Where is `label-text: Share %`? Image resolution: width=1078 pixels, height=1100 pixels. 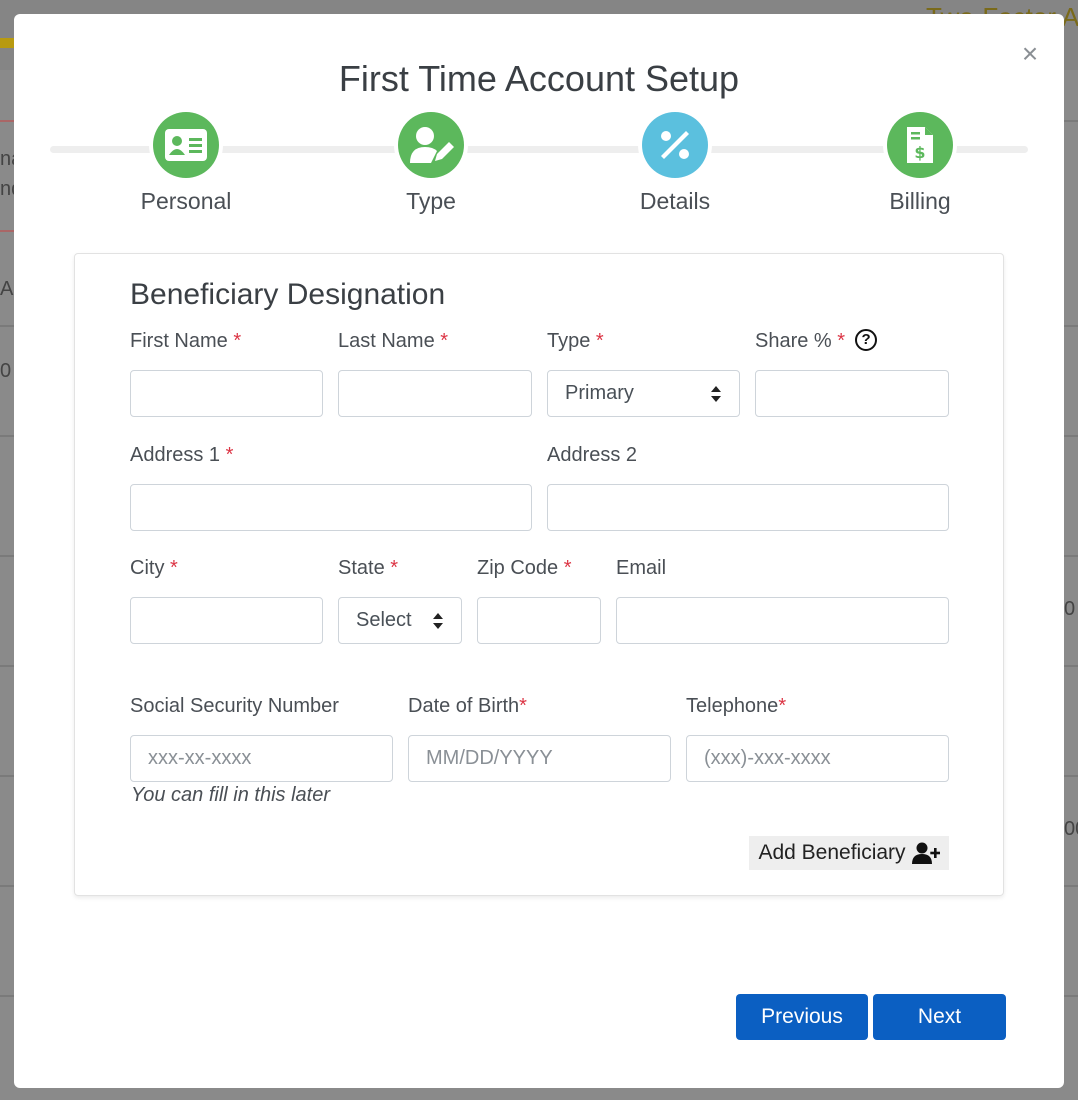 label-text: Share % is located at coordinates (793, 341).